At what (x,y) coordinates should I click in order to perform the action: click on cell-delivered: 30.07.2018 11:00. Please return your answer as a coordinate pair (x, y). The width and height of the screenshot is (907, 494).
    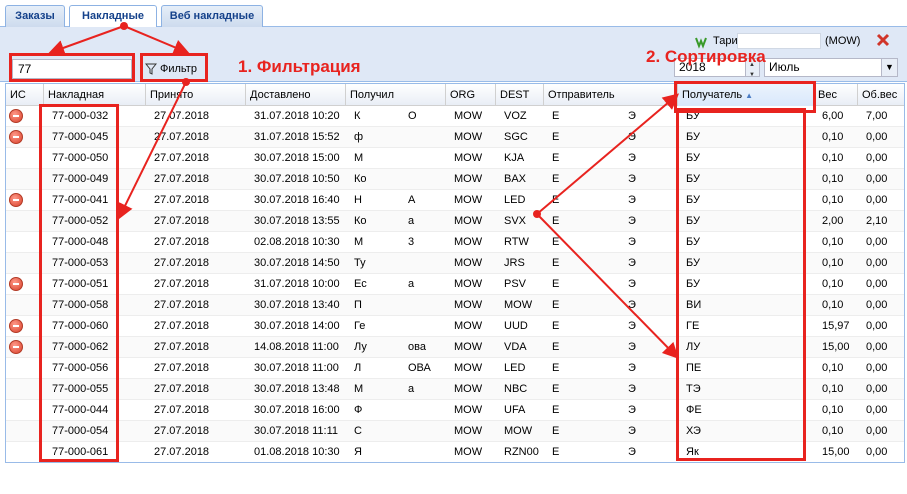
    Looking at the image, I should click on (296, 368).